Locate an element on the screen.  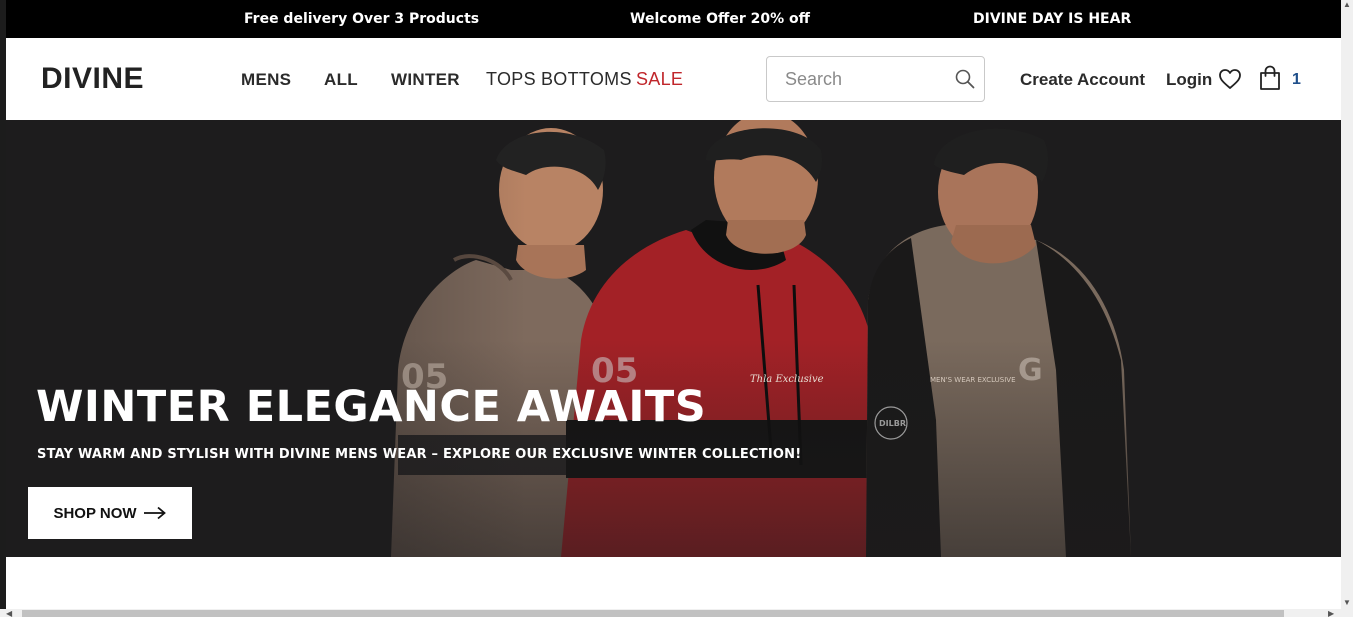
content-section is located at coordinates (673, 583).